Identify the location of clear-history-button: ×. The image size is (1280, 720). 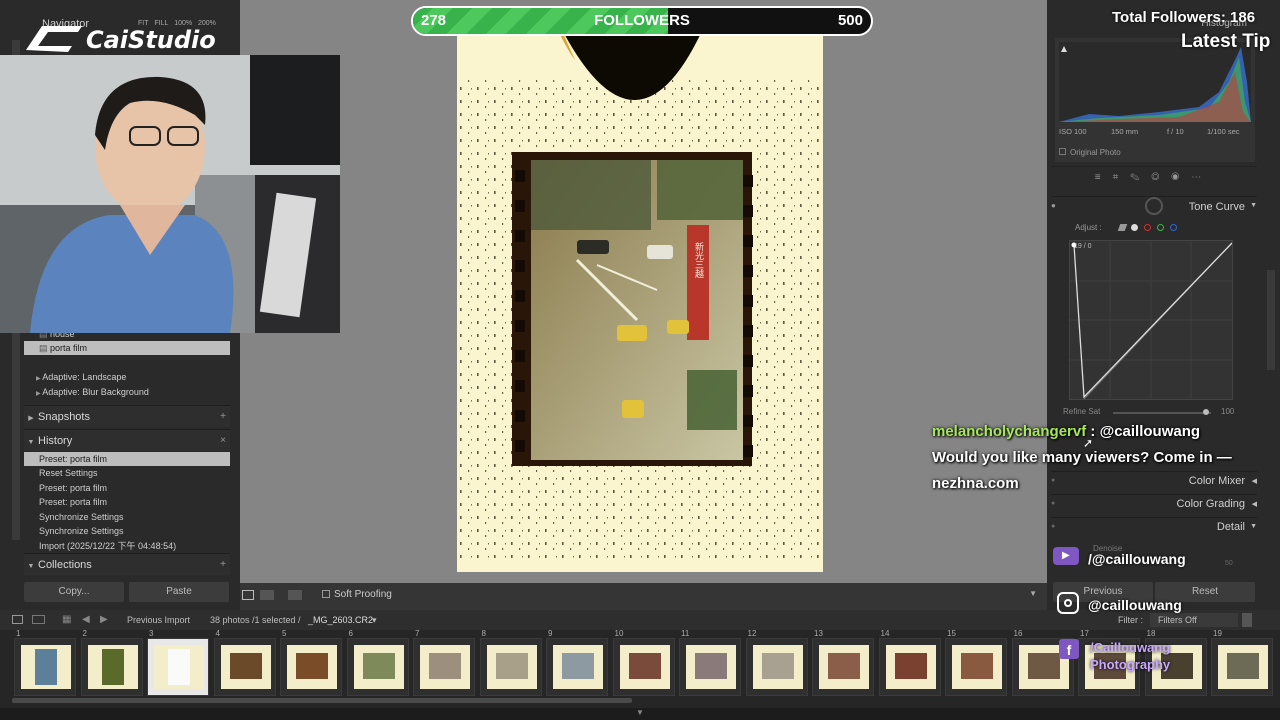
(223, 441).